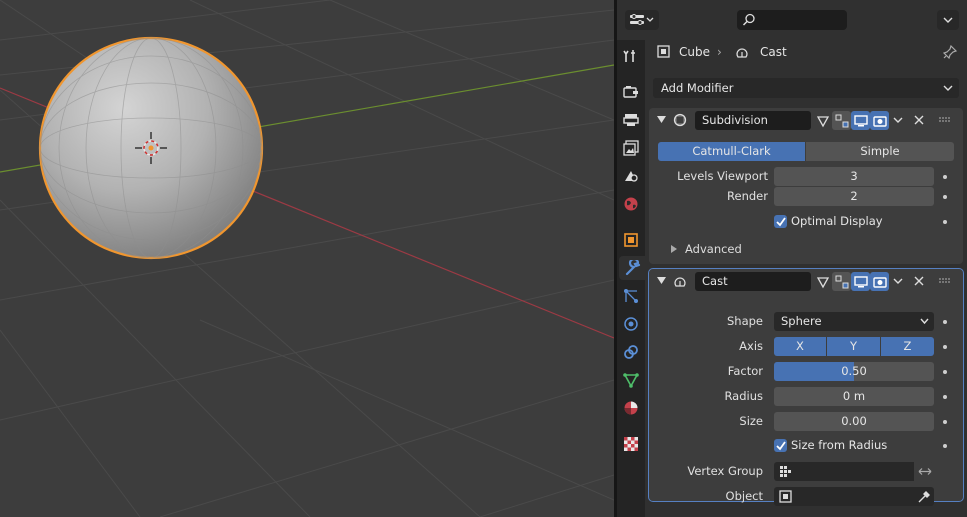  I want to click on invert-vertex-group-toggle, so click(924, 471).